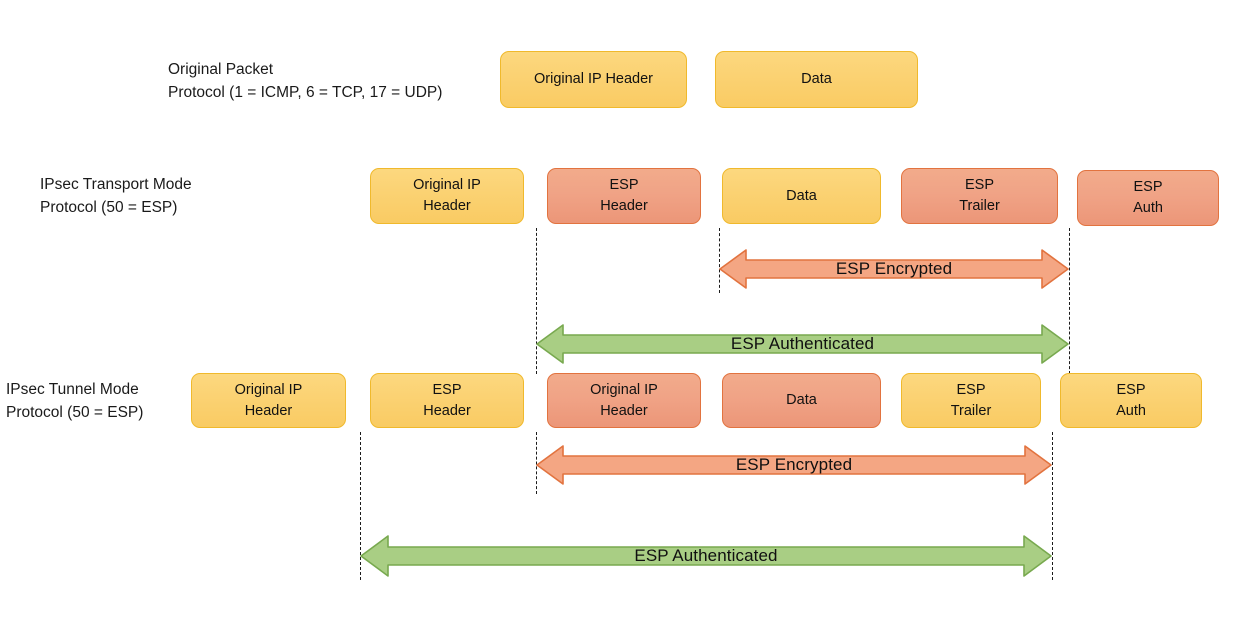 Image resolution: width=1245 pixels, height=637 pixels. What do you see at coordinates (1148, 198) in the screenshot?
I see `packet-field-transport-esp-auth: ESP Auth` at bounding box center [1148, 198].